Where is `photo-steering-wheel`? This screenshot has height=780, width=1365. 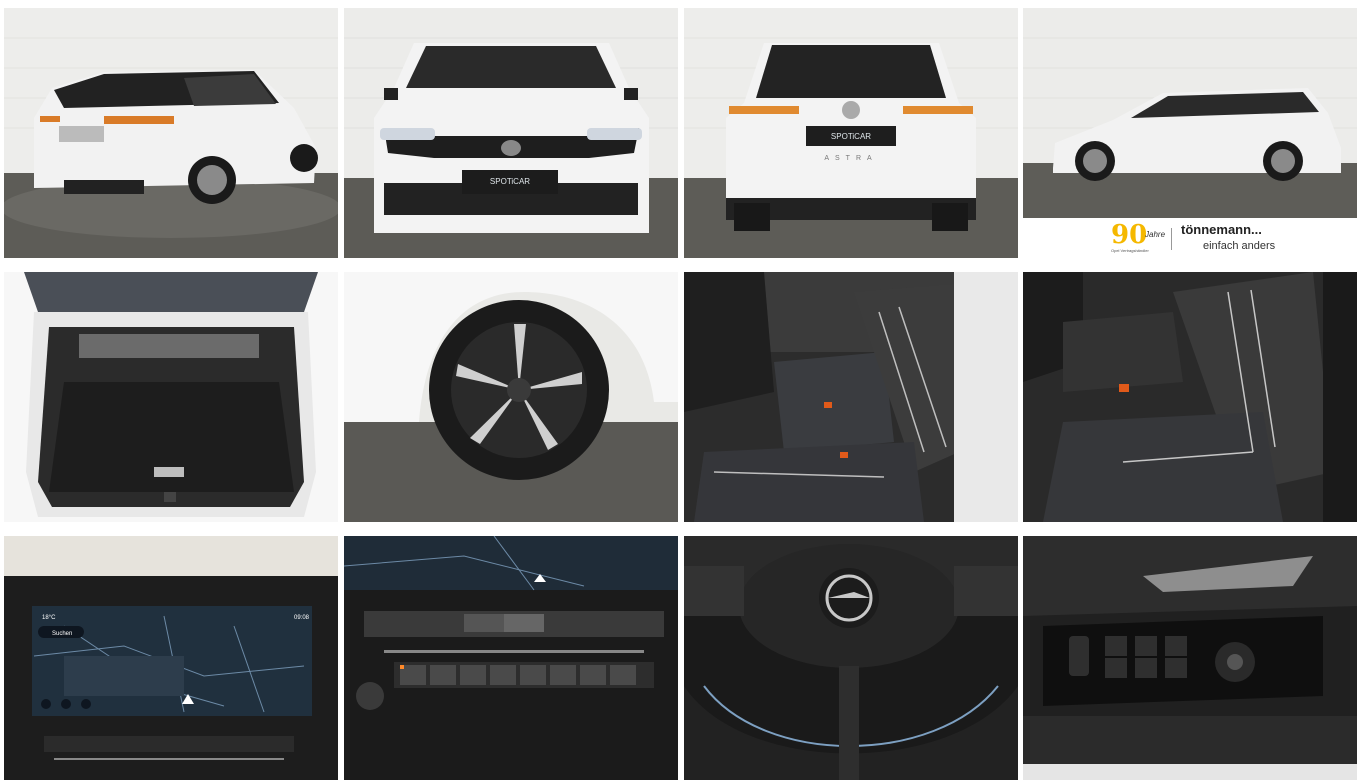 photo-steering-wheel is located at coordinates (851, 658).